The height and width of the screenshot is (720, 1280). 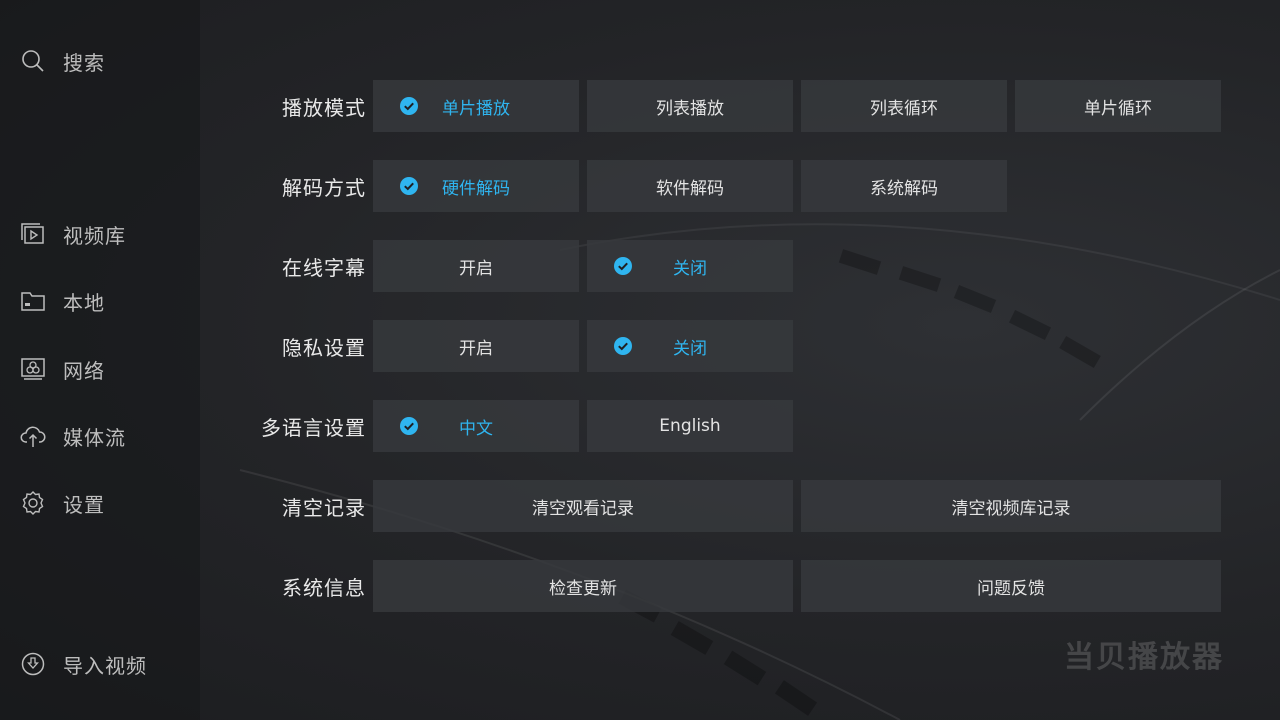 I want to click on network-icon, so click(x=33, y=369).